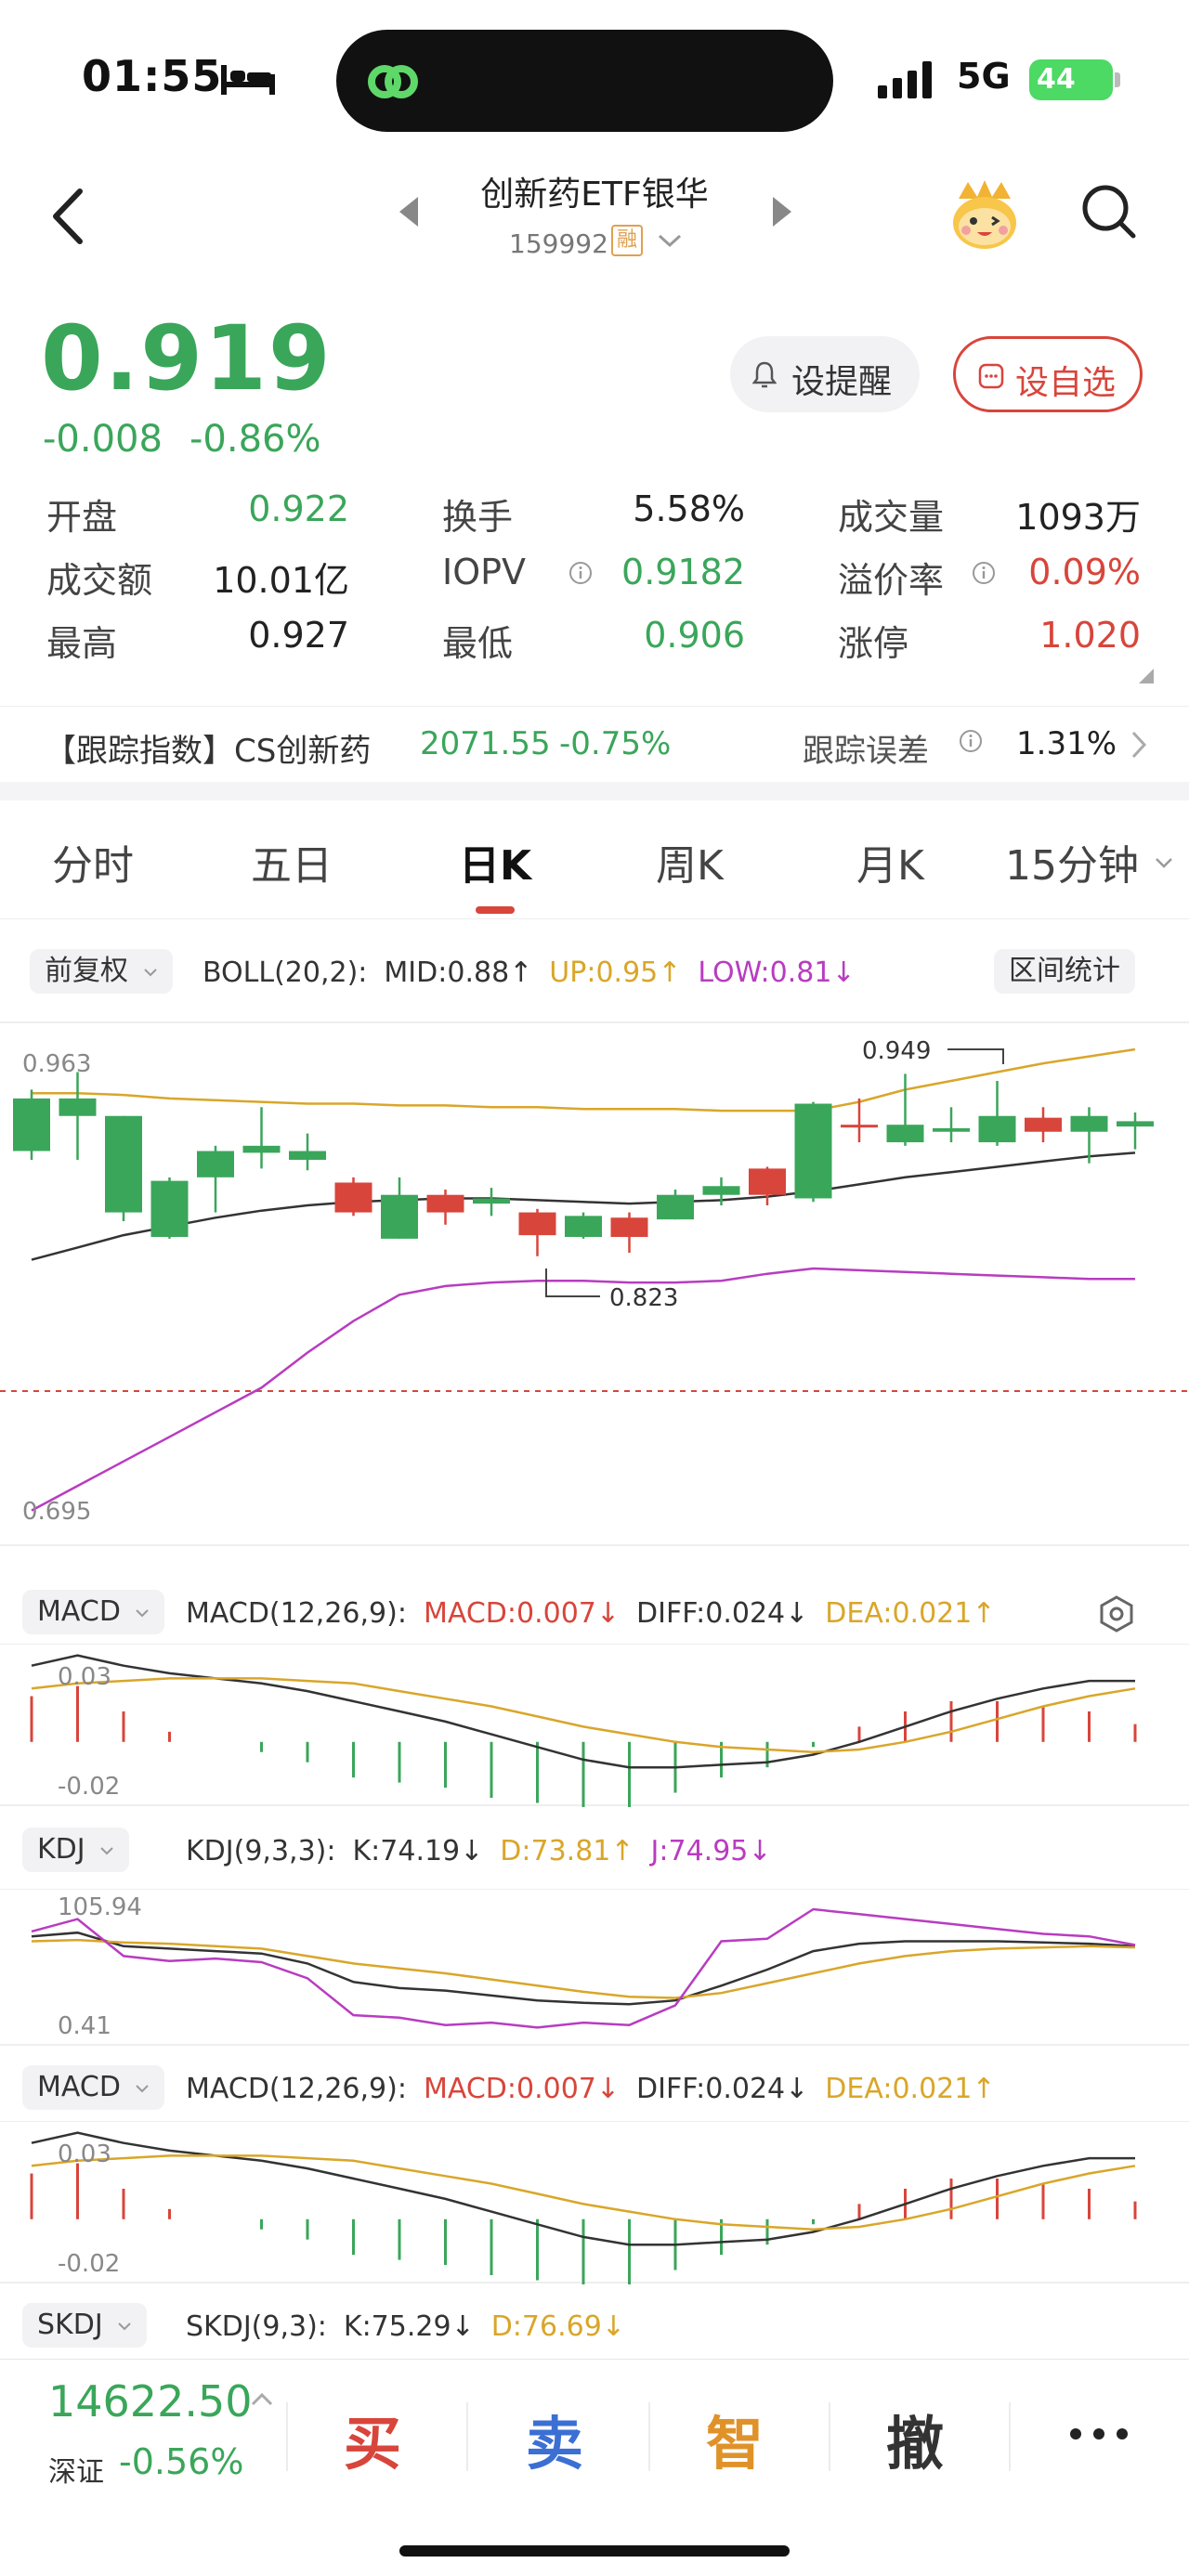 Image resolution: width=1189 pixels, height=2576 pixels. What do you see at coordinates (292, 862) in the screenshot?
I see `tab-five-day: 五日` at bounding box center [292, 862].